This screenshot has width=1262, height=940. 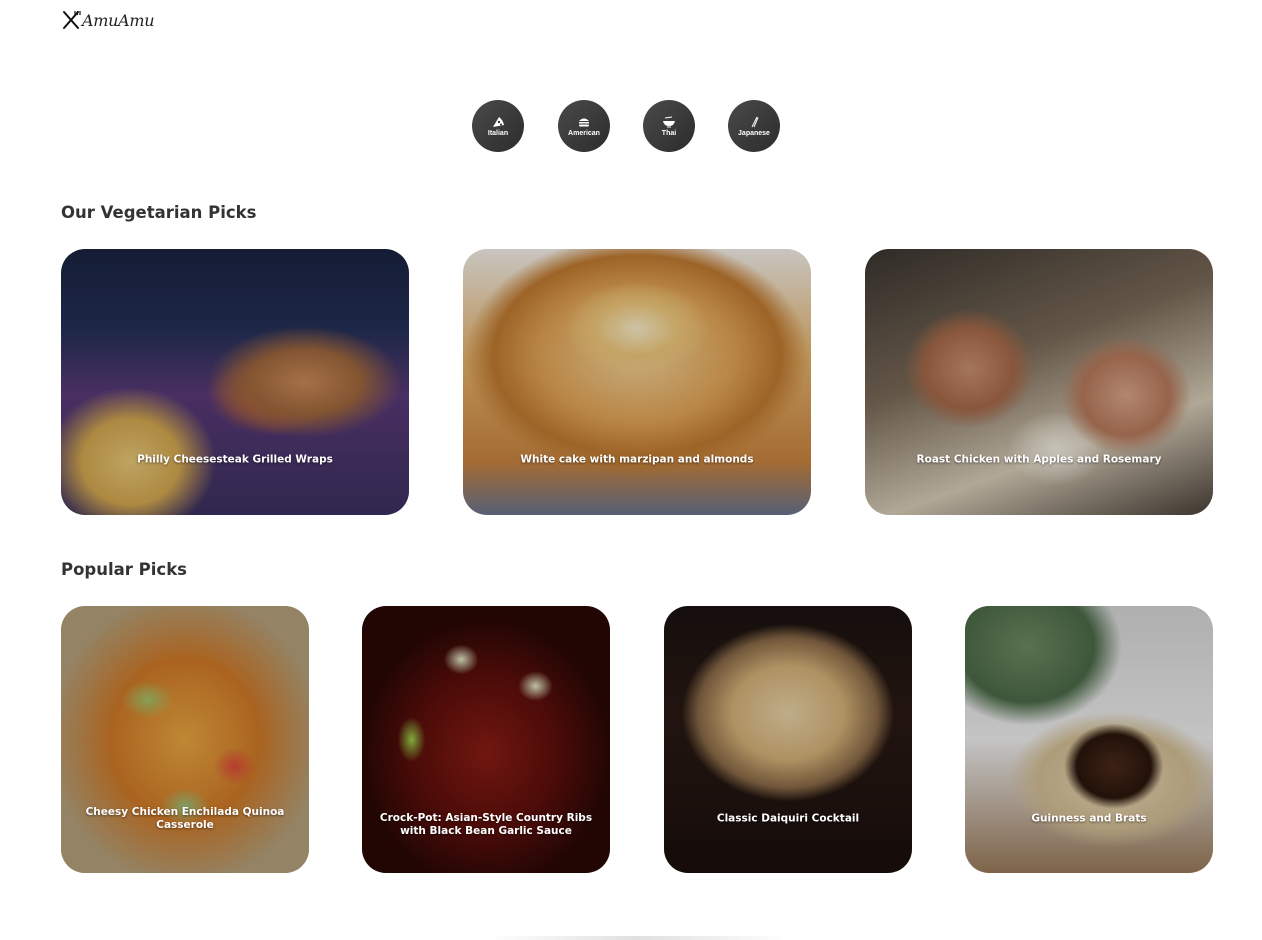 I want to click on popular-card: Guinness and Brats, so click(x=1089, y=739).